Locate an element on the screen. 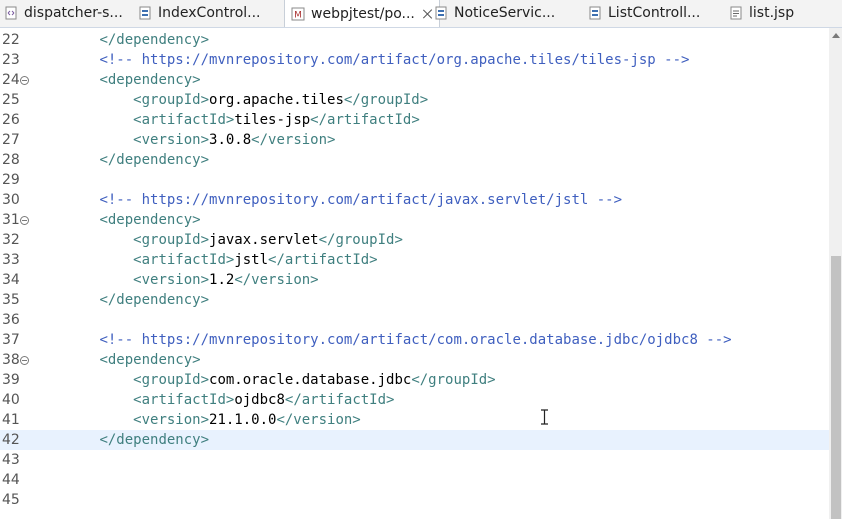 The width and height of the screenshot is (842, 519). code-line: 24 <dependency> is located at coordinates (414, 80).